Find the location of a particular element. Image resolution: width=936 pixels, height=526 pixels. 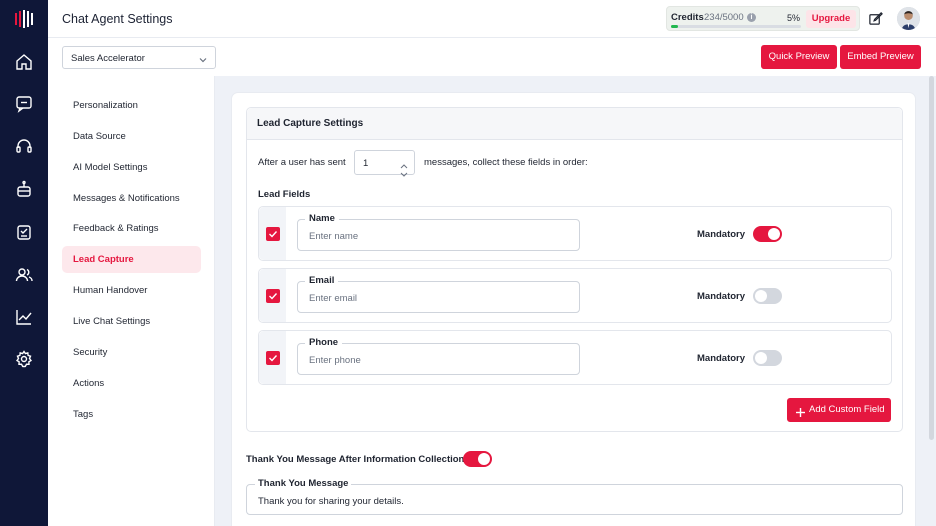

field-label: Phone is located at coordinates (324, 342).